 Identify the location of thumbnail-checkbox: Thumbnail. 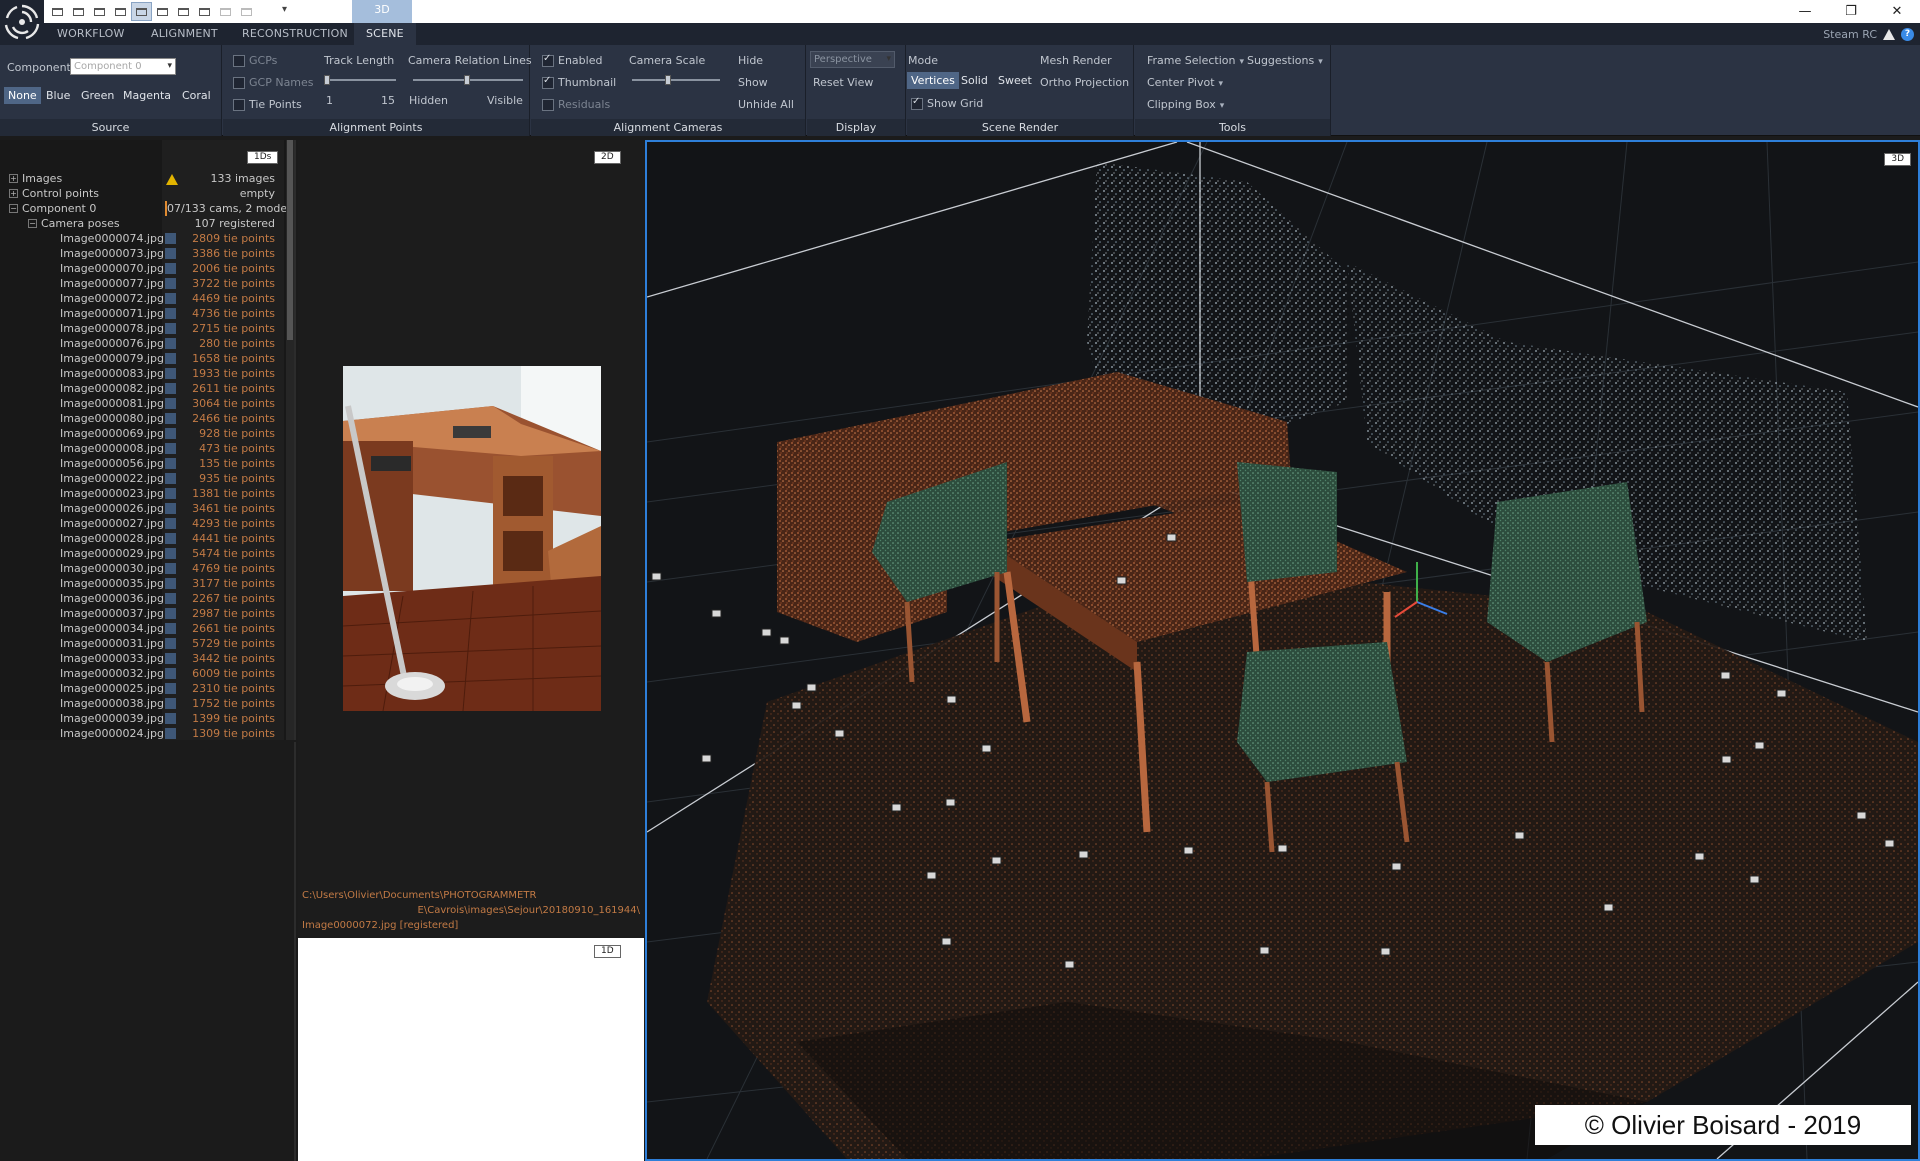
(579, 82).